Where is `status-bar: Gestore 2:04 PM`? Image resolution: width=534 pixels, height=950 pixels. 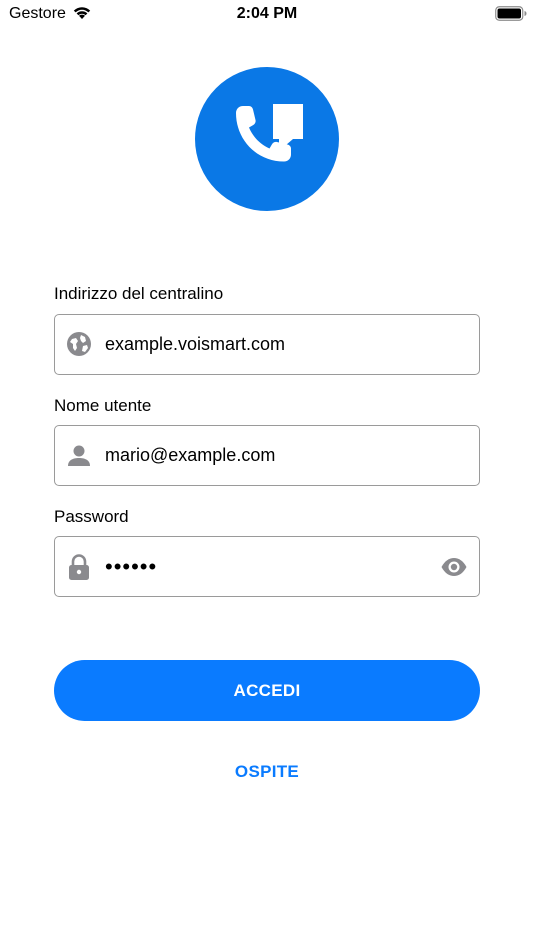 status-bar: Gestore 2:04 PM is located at coordinates (267, 15).